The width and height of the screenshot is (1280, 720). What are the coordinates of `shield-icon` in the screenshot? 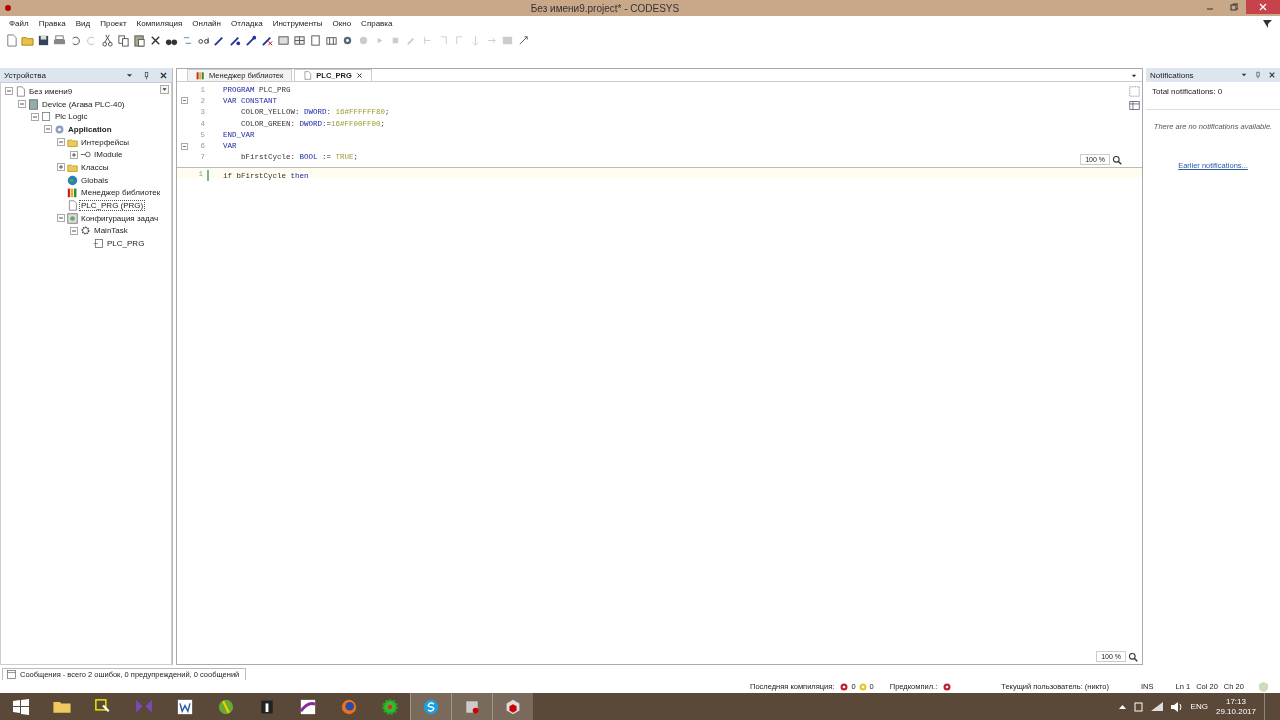 It's located at (1263, 686).